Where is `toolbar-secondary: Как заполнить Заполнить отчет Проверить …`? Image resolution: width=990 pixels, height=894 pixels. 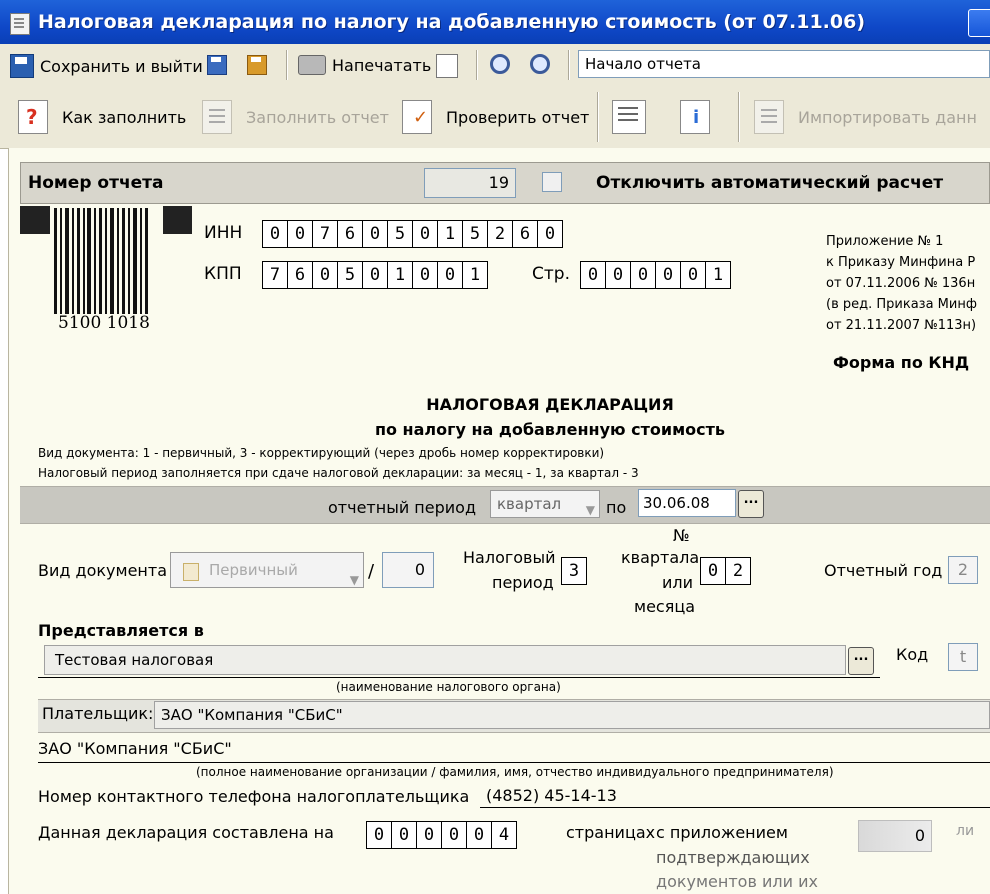 toolbar-secondary: Как заполнить Заполнить отчет Проверить … is located at coordinates (495, 117).